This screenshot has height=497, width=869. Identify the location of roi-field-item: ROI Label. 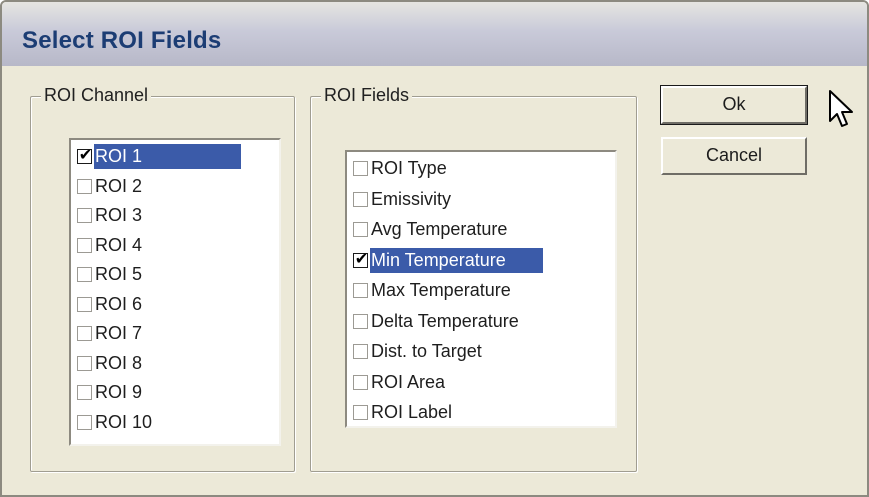
(402, 412).